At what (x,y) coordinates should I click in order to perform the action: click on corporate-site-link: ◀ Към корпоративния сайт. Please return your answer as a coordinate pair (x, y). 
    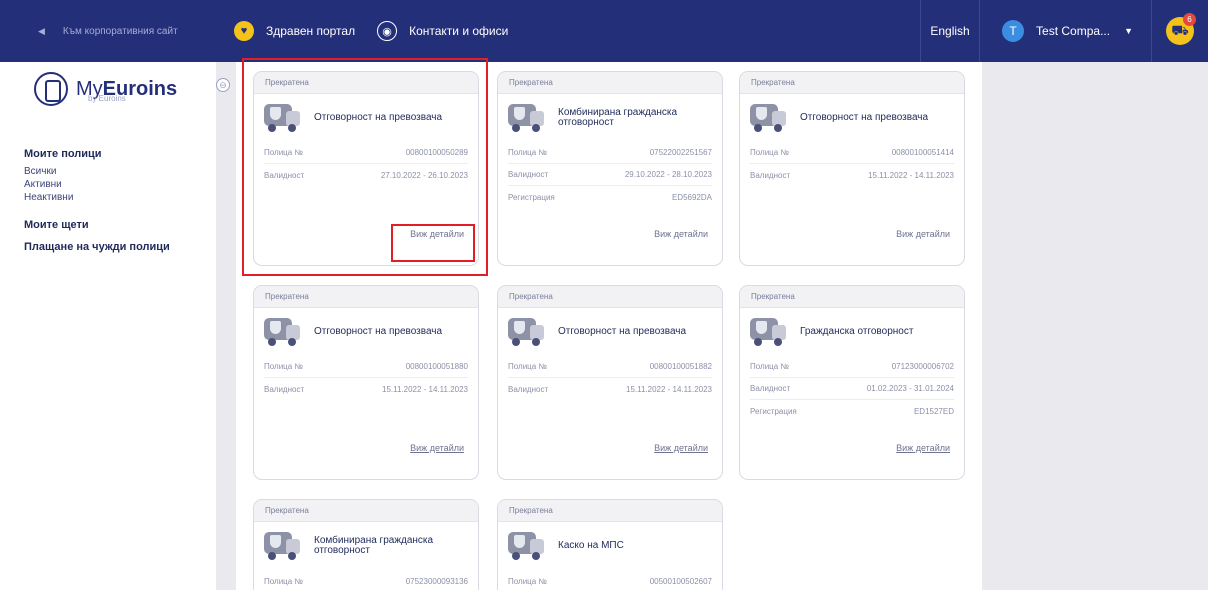
    Looking at the image, I should click on (108, 31).